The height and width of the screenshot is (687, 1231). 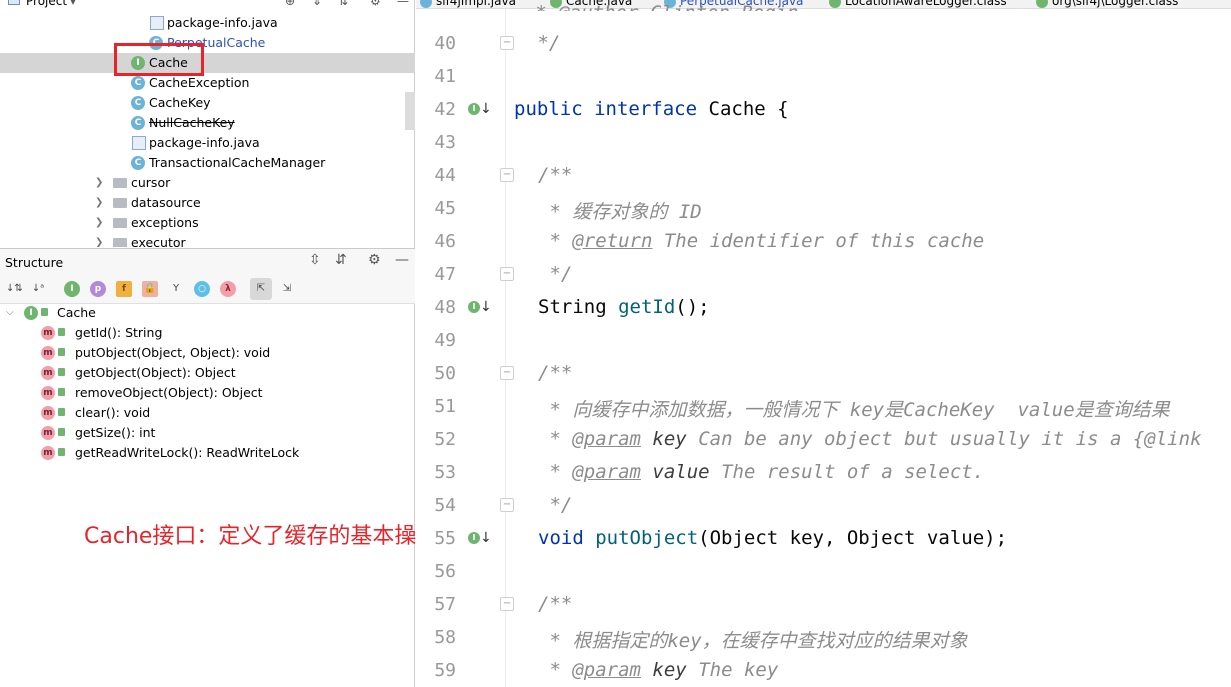 I want to click on code-line: * @param value The result of a select., so click(x=761, y=472).